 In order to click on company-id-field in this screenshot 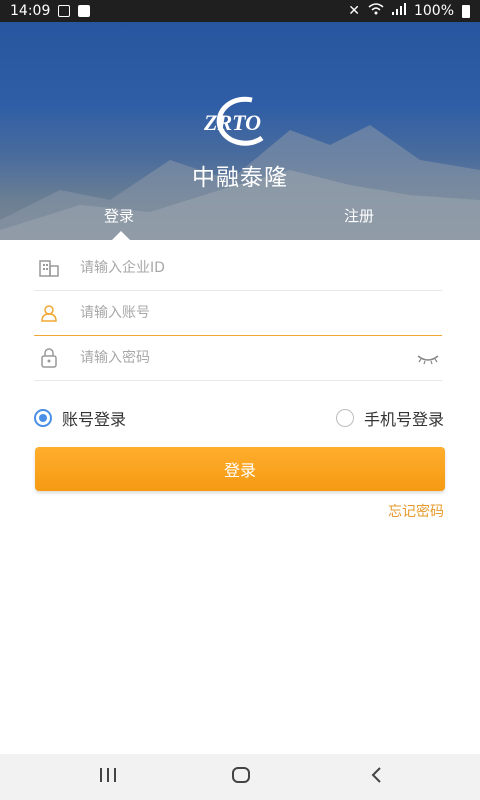, I will do `click(238, 268)`.